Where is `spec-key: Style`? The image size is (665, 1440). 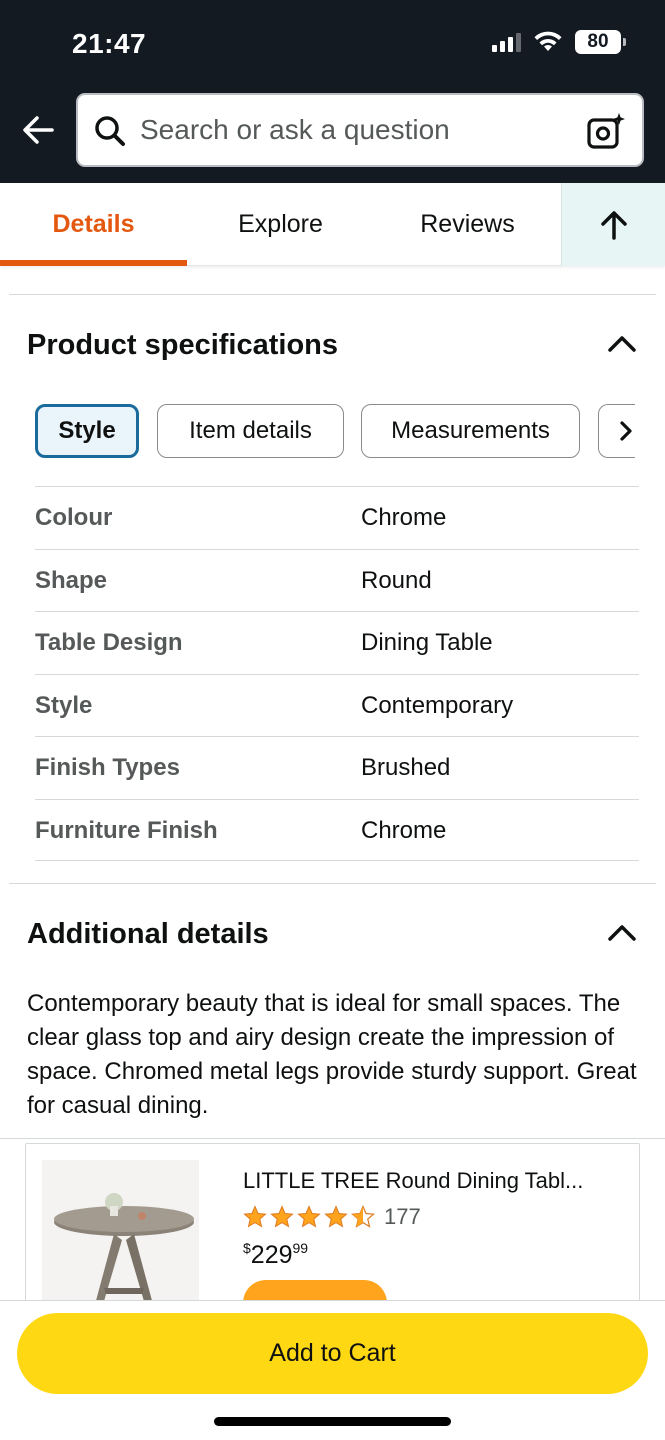
spec-key: Style is located at coordinates (64, 705).